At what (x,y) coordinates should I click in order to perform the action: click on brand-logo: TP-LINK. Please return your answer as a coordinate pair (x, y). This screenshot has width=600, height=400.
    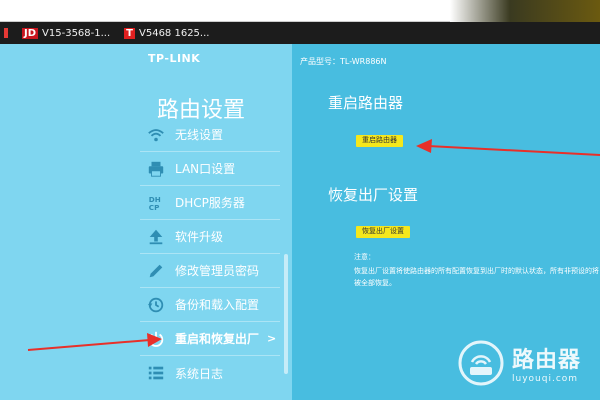
    Looking at the image, I should click on (174, 58).